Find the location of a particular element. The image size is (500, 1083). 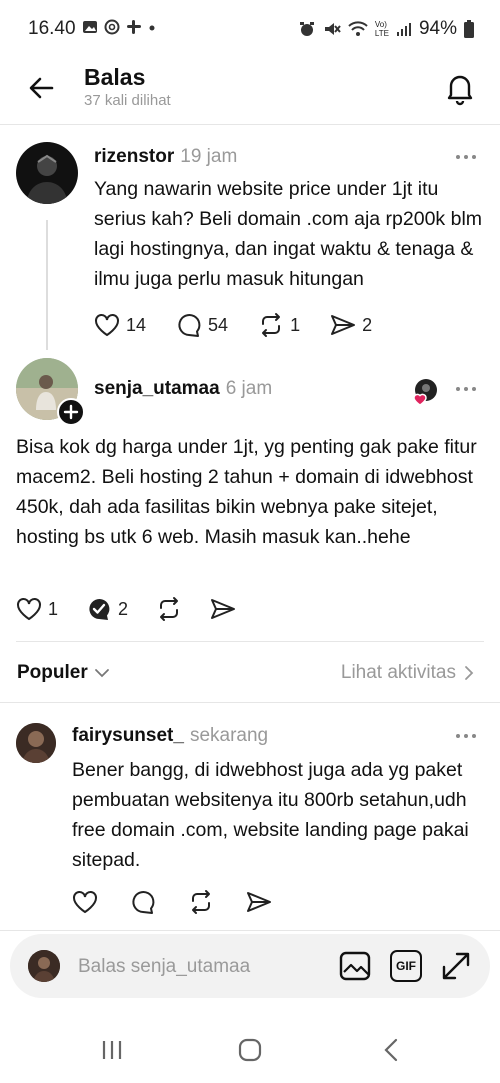

reply-button is located at coordinates (143, 902).